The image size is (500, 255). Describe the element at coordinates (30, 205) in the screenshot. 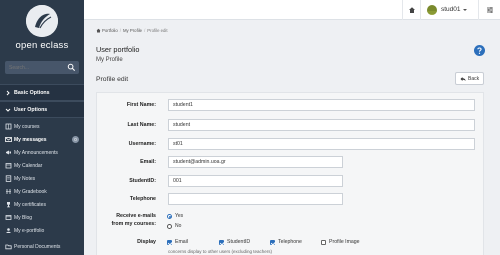

I see `sidebar-item-label: My certificates` at that location.